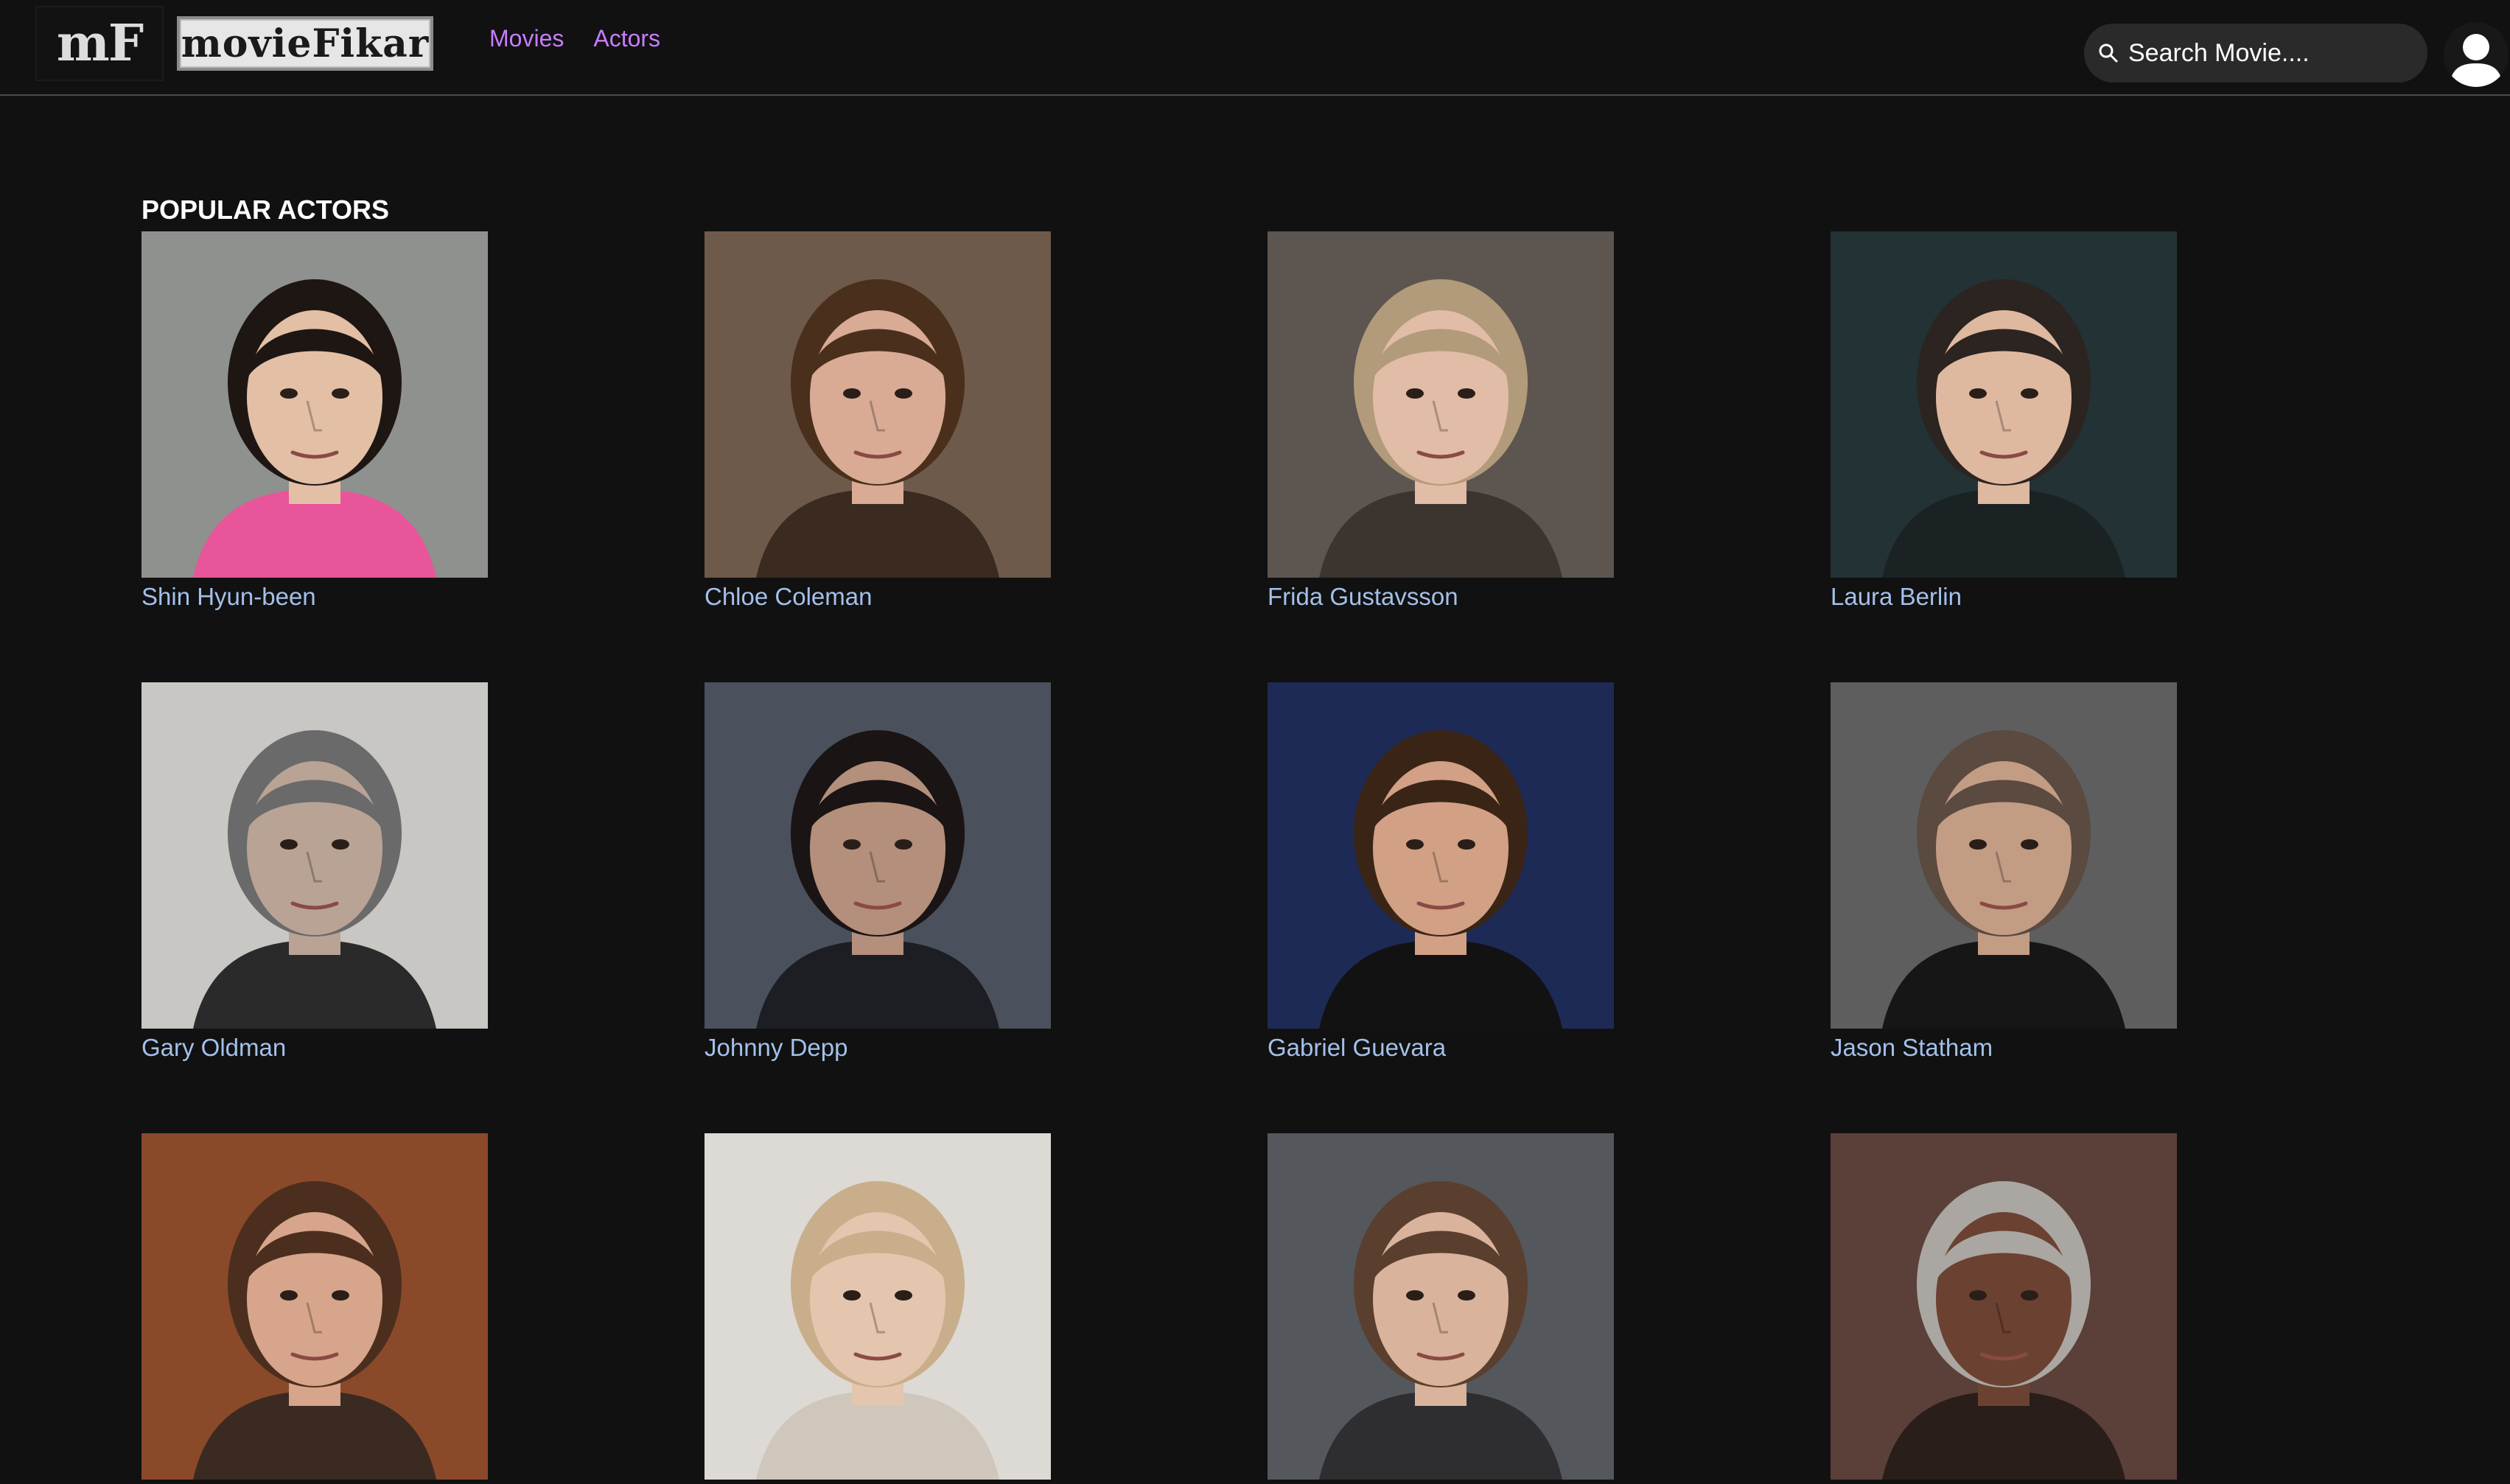 This screenshot has height=1484, width=2510. What do you see at coordinates (314, 1048) in the screenshot?
I see `actor-name-link: Gary Oldman` at bounding box center [314, 1048].